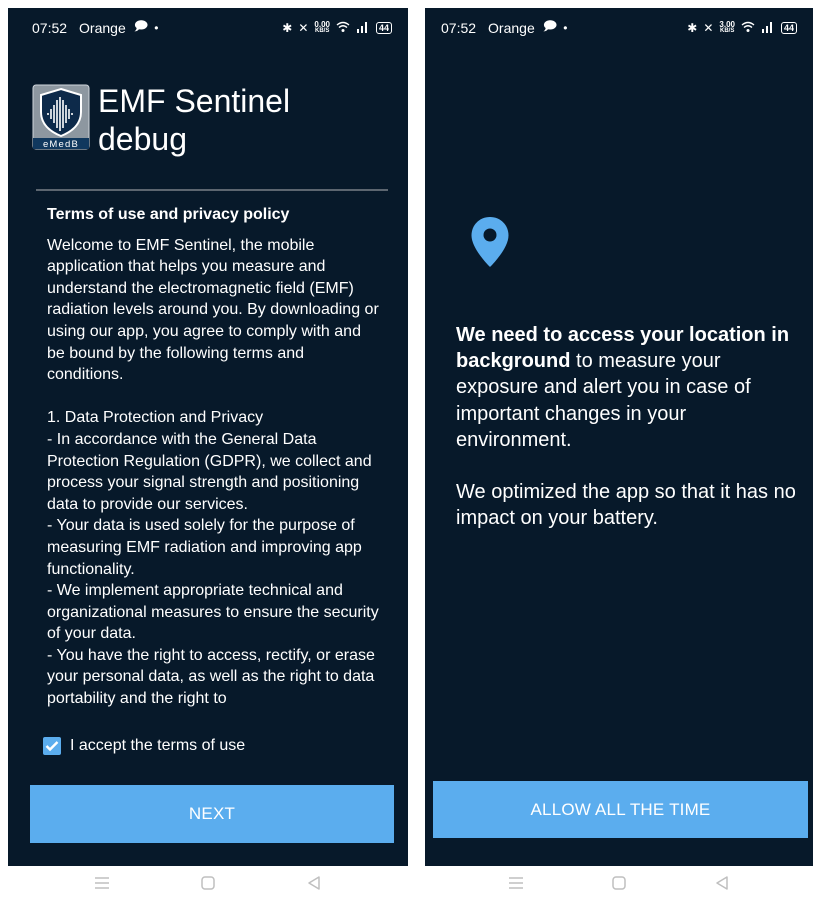  I want to click on terms-heading: Terms of use and privacy policy, so click(168, 214).